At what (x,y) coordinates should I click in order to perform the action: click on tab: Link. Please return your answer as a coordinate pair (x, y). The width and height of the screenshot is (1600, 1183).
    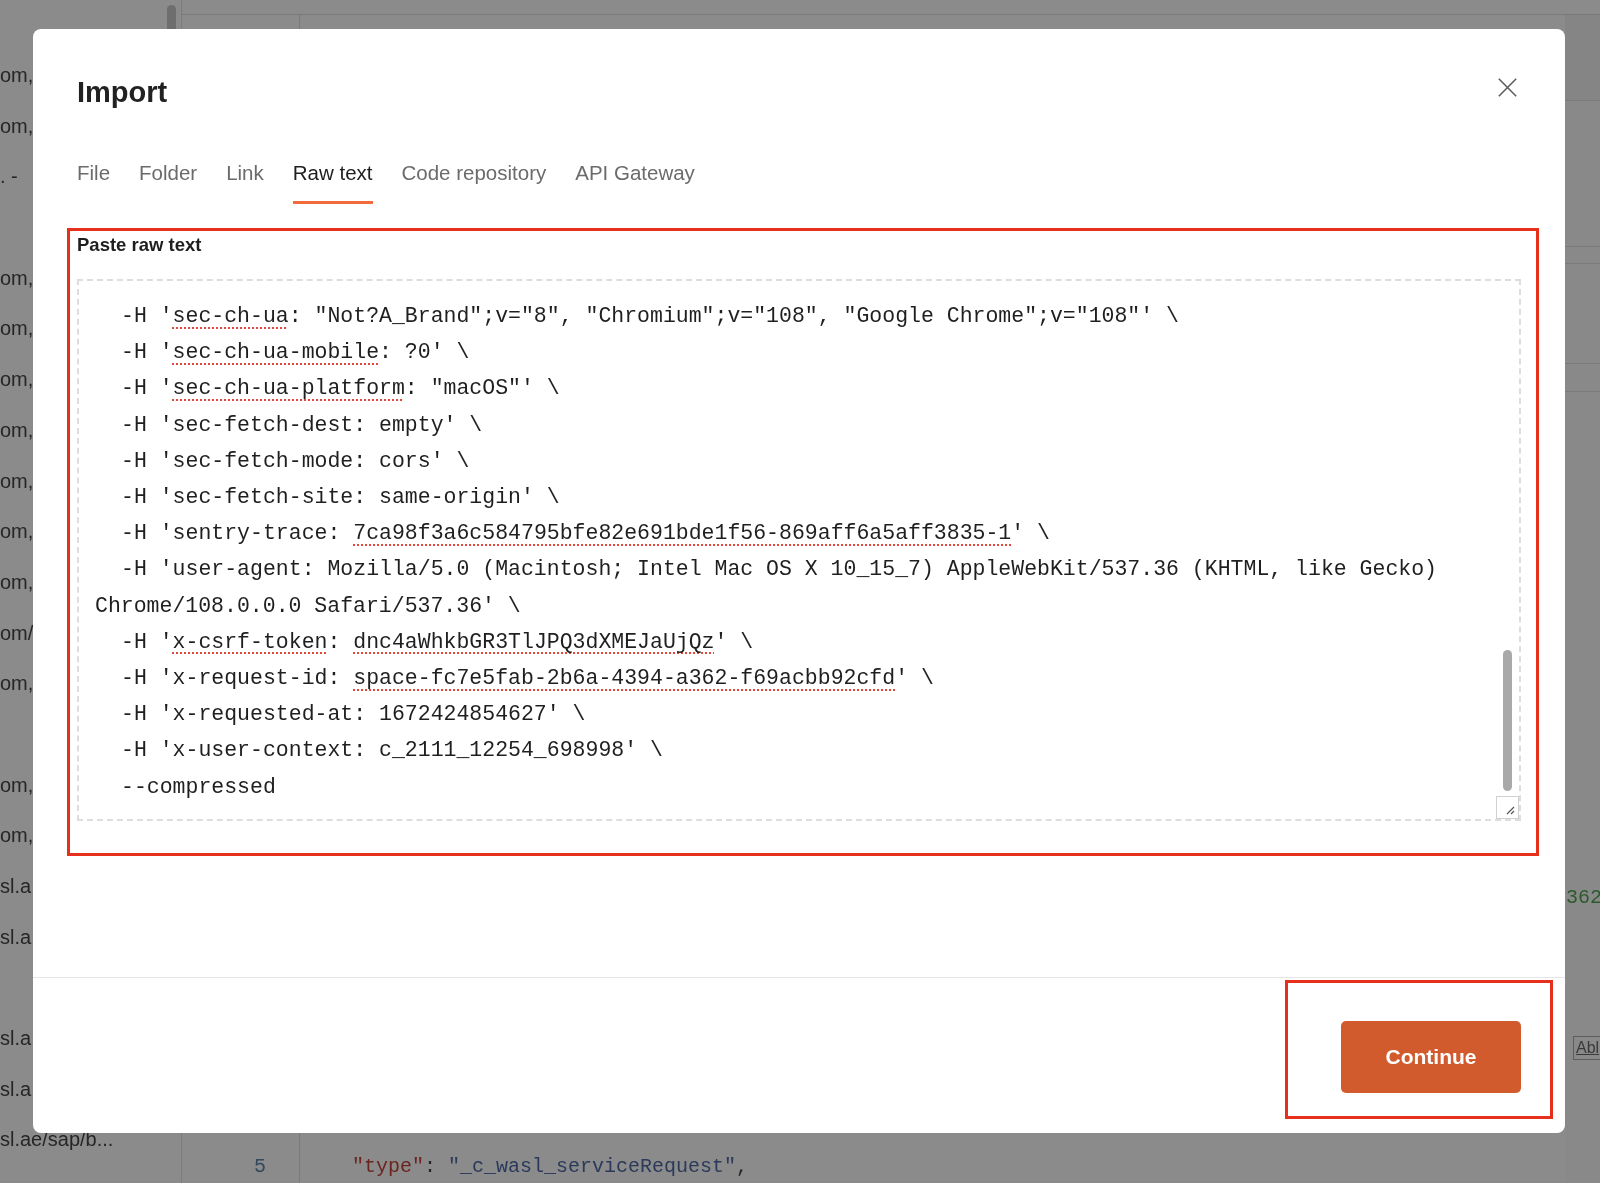
    Looking at the image, I should click on (245, 182).